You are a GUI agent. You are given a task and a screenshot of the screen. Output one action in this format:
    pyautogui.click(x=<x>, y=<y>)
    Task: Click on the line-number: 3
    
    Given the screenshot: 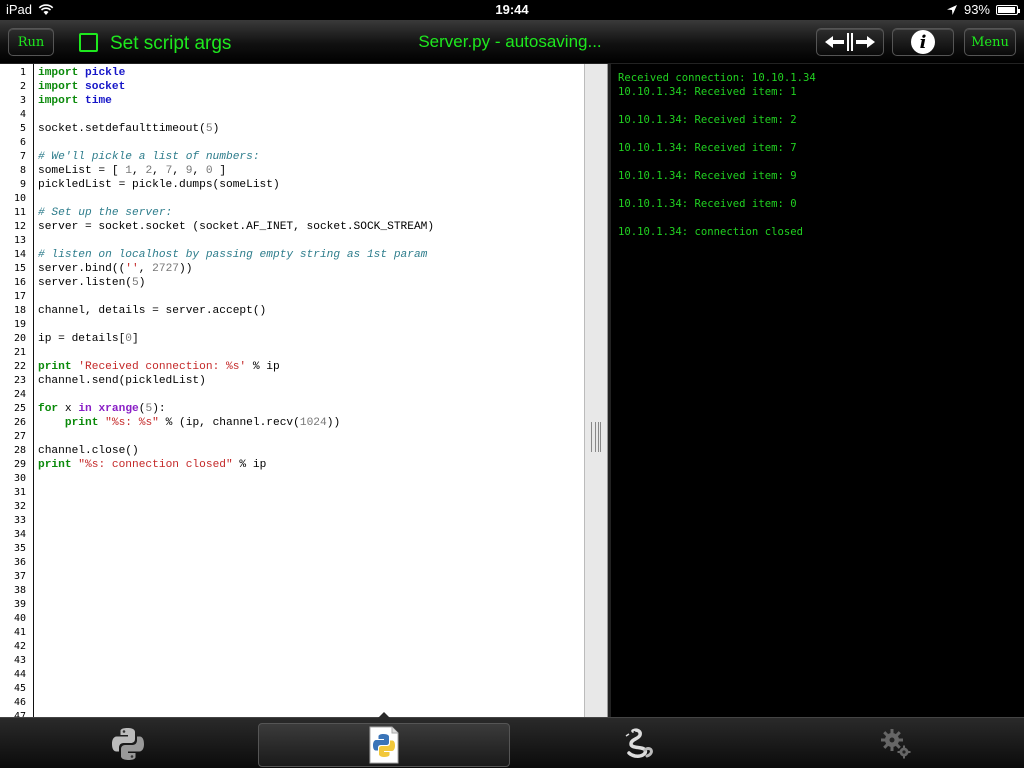 What is the action you would take?
    pyautogui.click(x=22, y=100)
    